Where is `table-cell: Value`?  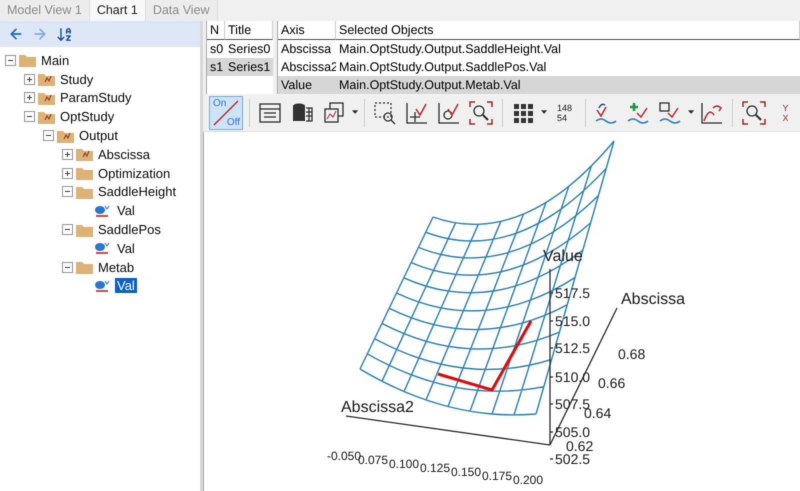
table-cell: Value is located at coordinates (307, 85).